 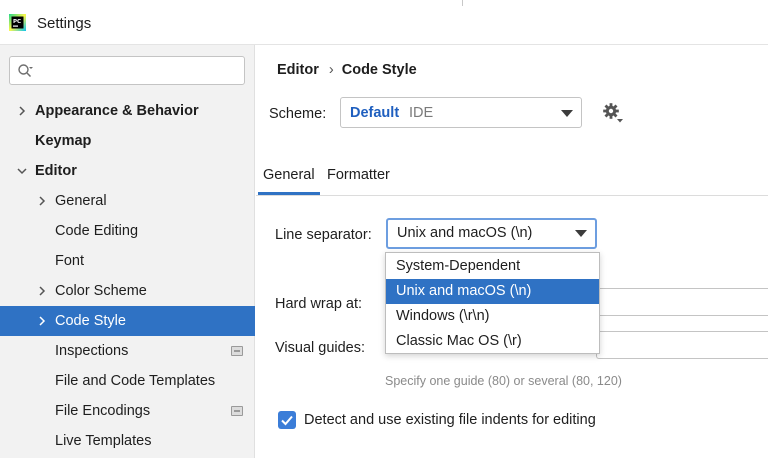 I want to click on breadcrumb-item: Code Style, so click(x=379, y=70).